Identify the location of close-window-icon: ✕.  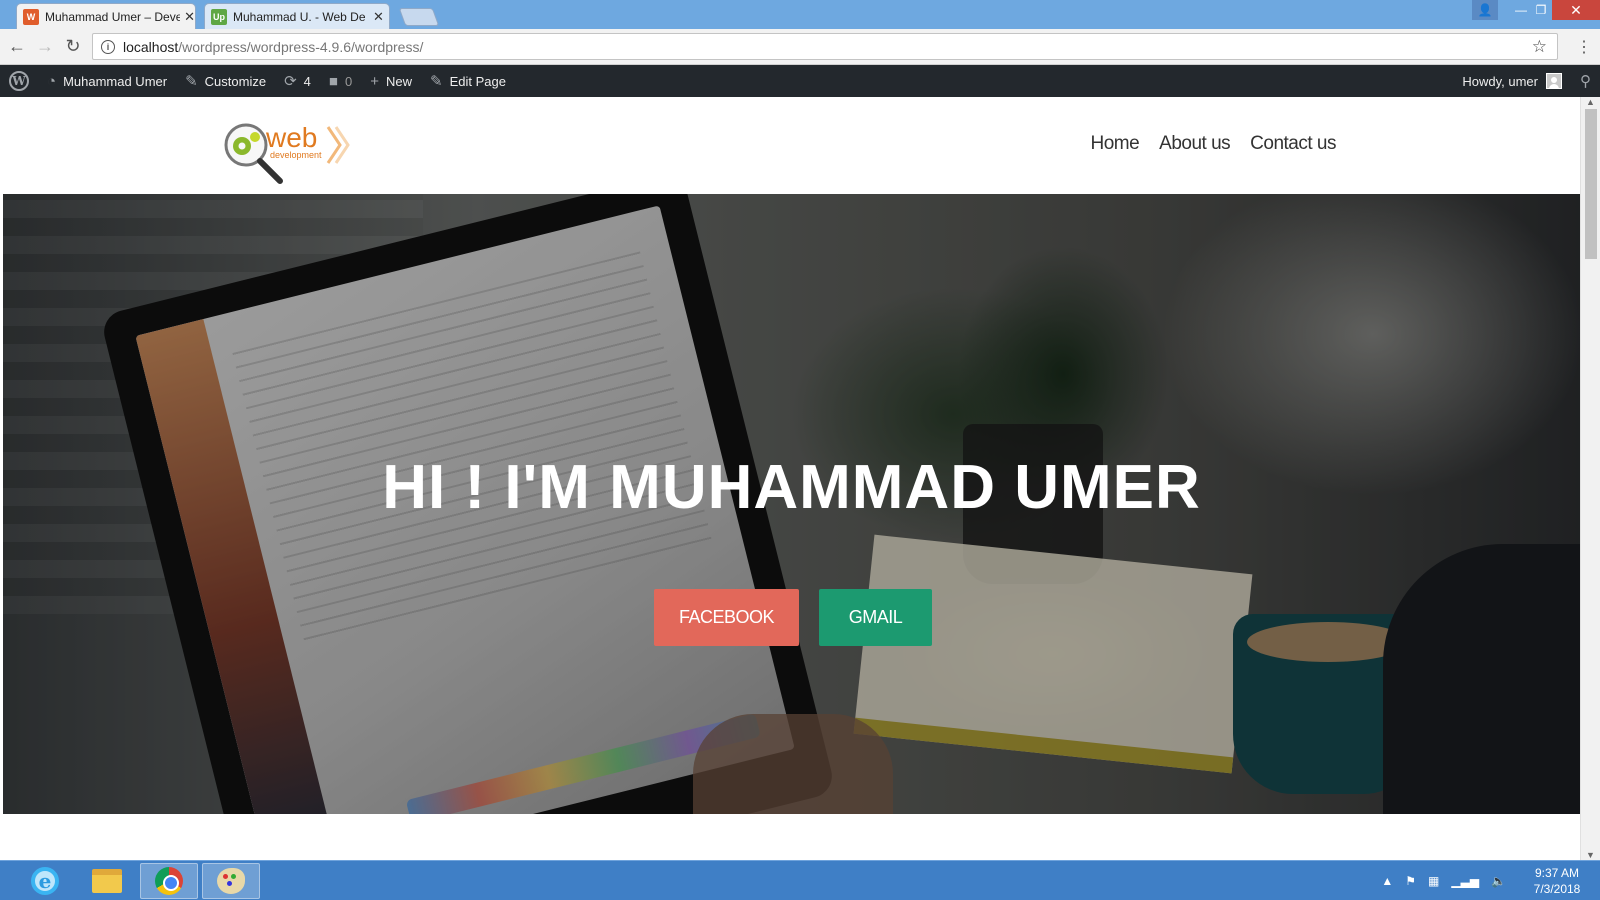
(1576, 10).